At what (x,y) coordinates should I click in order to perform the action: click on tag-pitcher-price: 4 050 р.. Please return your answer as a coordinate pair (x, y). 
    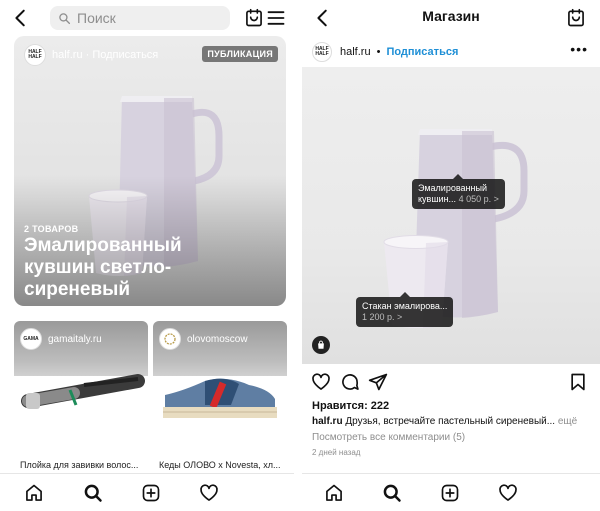
    Looking at the image, I should click on (475, 199).